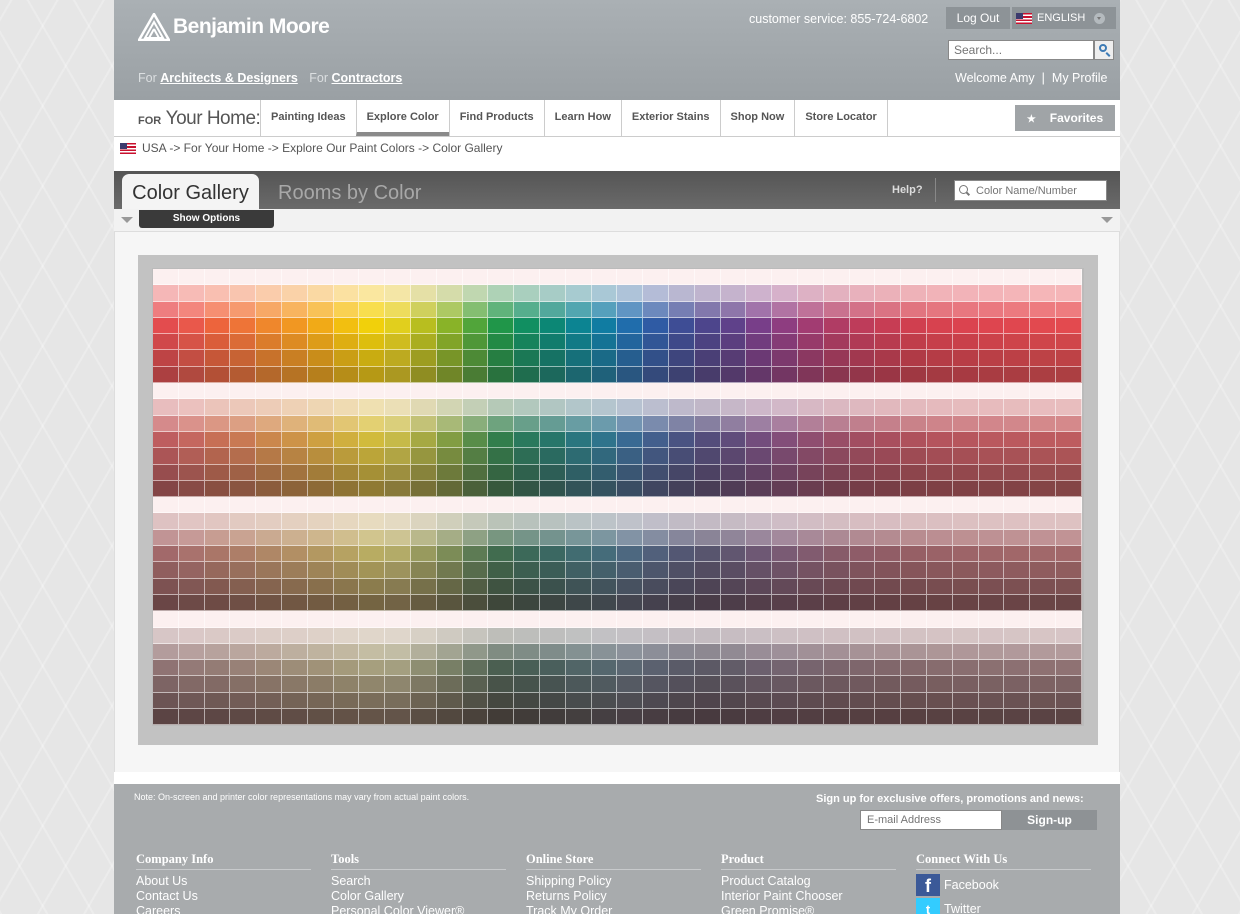 The height and width of the screenshot is (914, 1240). Describe the element at coordinates (1030, 190) in the screenshot. I see `color-search-box` at that location.